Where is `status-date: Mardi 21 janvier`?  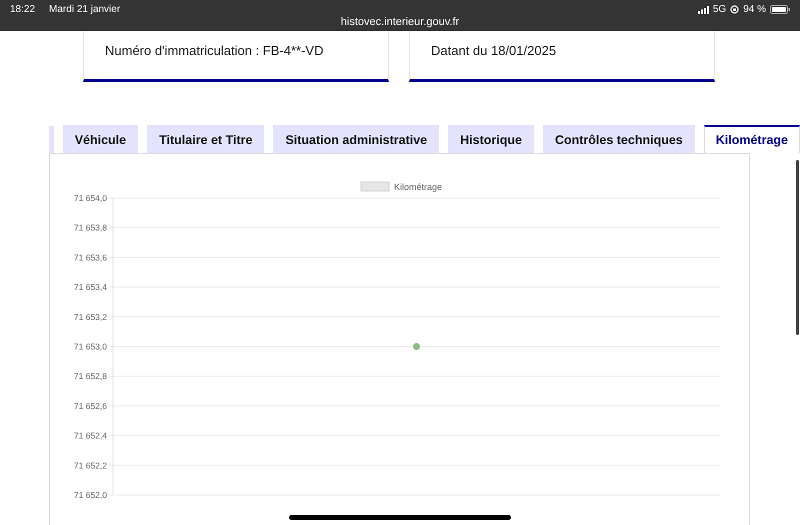
status-date: Mardi 21 janvier is located at coordinates (84, 9).